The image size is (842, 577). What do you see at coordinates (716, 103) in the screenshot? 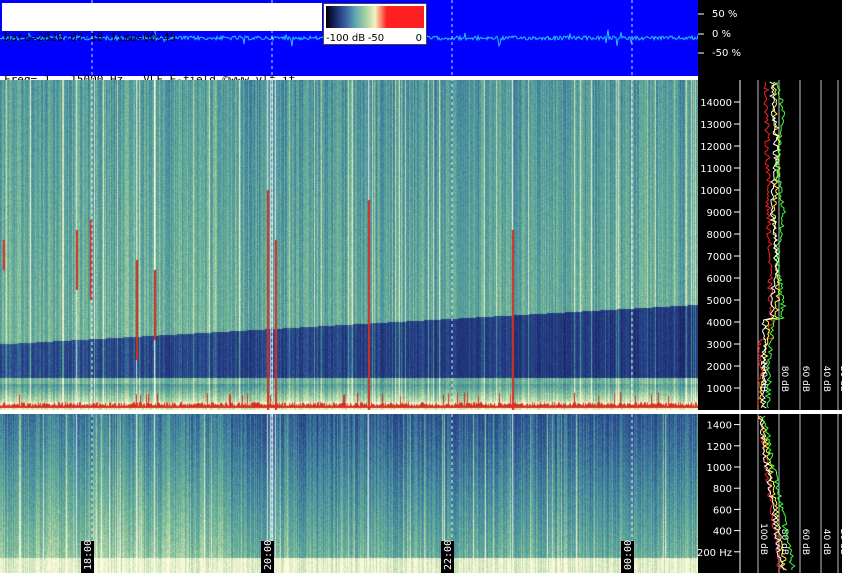
I see `freq-tick-label: 14000` at bounding box center [716, 103].